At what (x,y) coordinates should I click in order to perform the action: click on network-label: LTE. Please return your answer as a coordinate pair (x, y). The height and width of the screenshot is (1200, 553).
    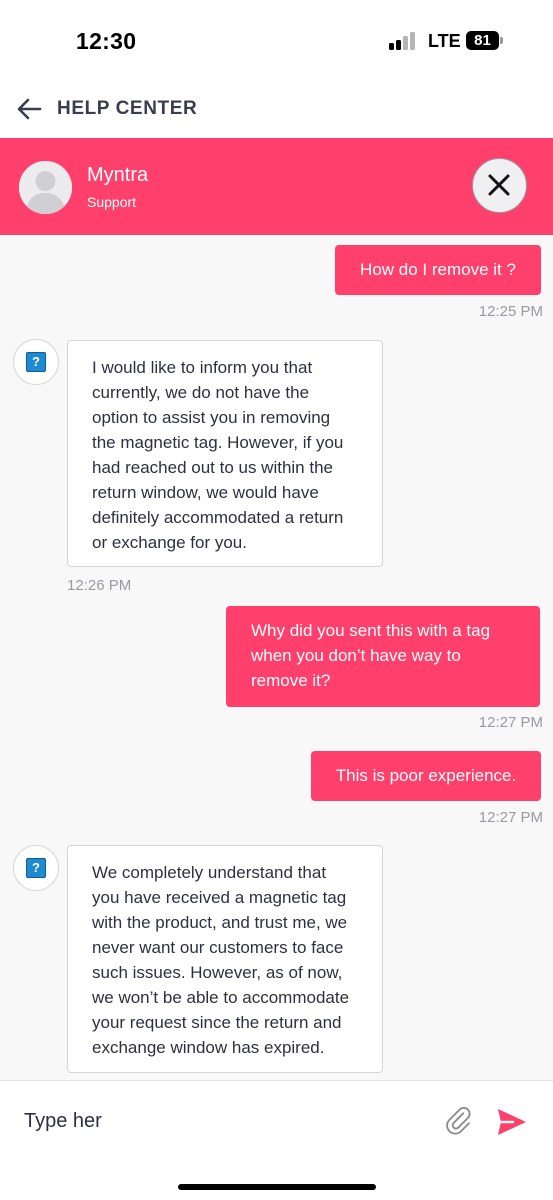
    Looking at the image, I should click on (444, 41).